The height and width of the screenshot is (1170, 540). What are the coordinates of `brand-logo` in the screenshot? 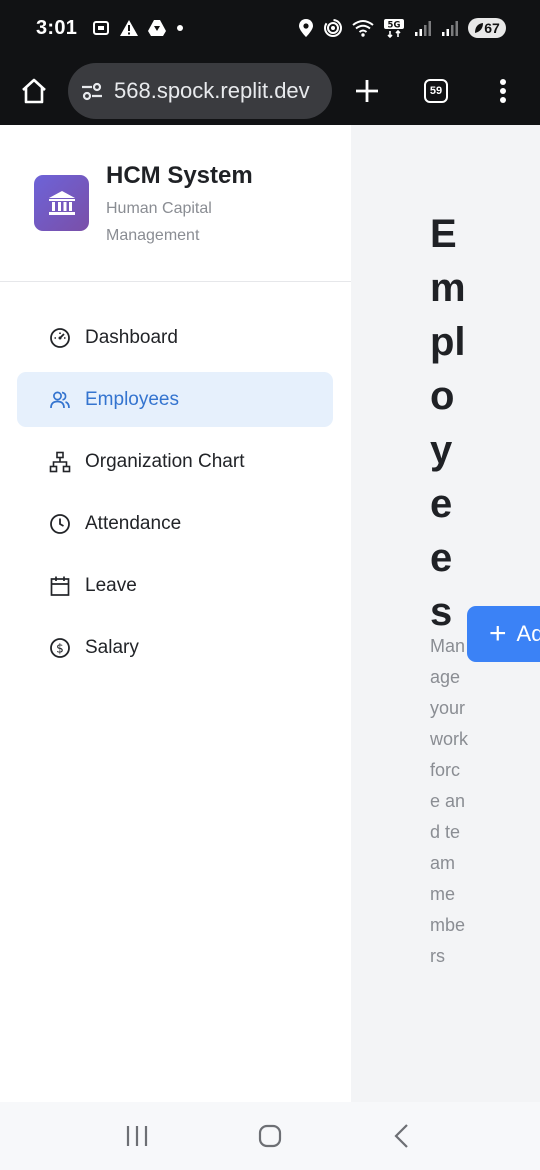 It's located at (61, 203).